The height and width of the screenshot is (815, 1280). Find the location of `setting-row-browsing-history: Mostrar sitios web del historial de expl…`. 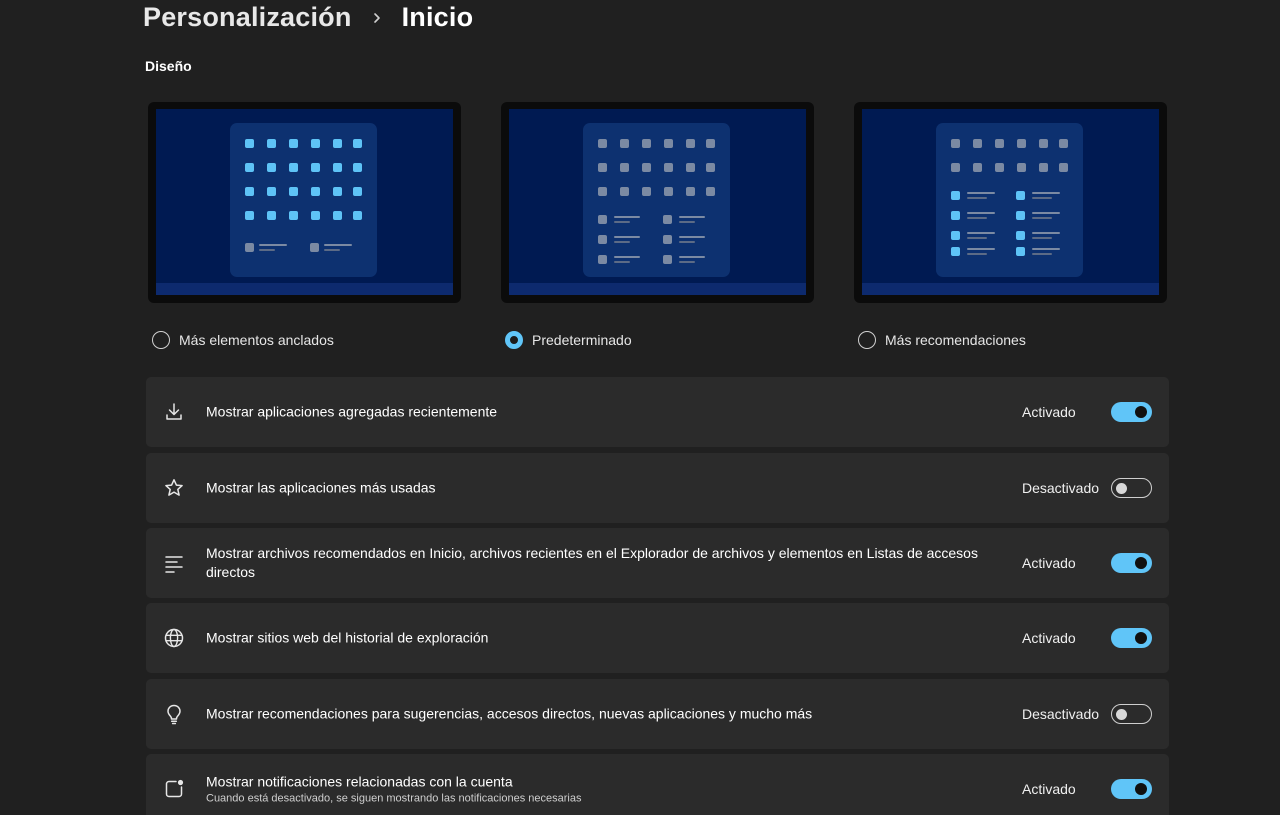

setting-row-browsing-history: Mostrar sitios web del historial de expl… is located at coordinates (657, 638).